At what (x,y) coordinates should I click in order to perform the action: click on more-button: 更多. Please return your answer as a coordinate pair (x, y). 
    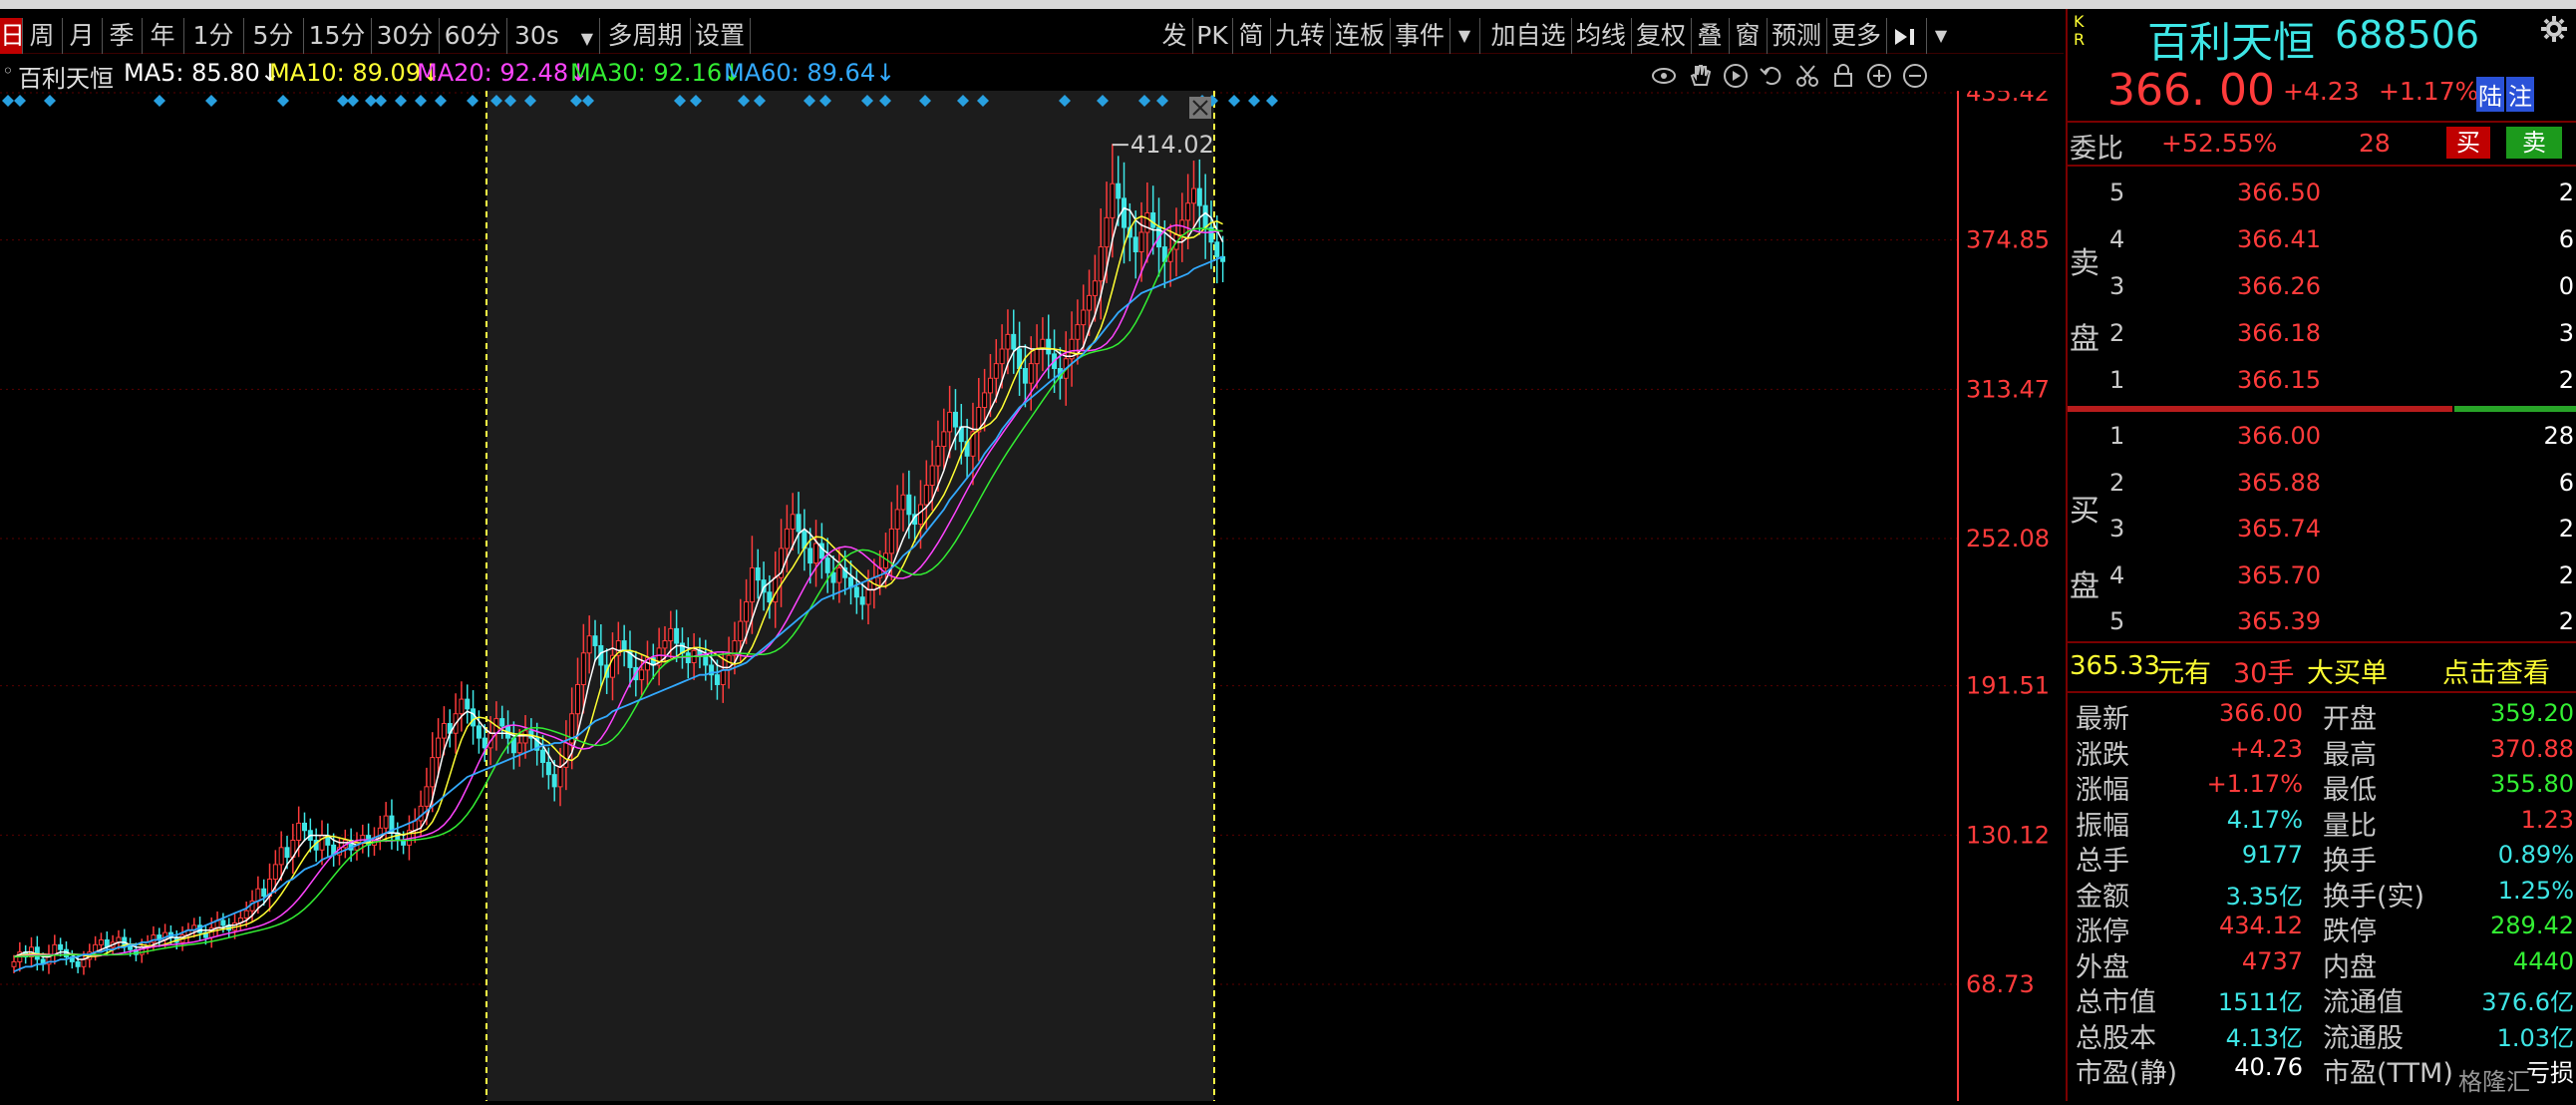
    Looking at the image, I should click on (1856, 36).